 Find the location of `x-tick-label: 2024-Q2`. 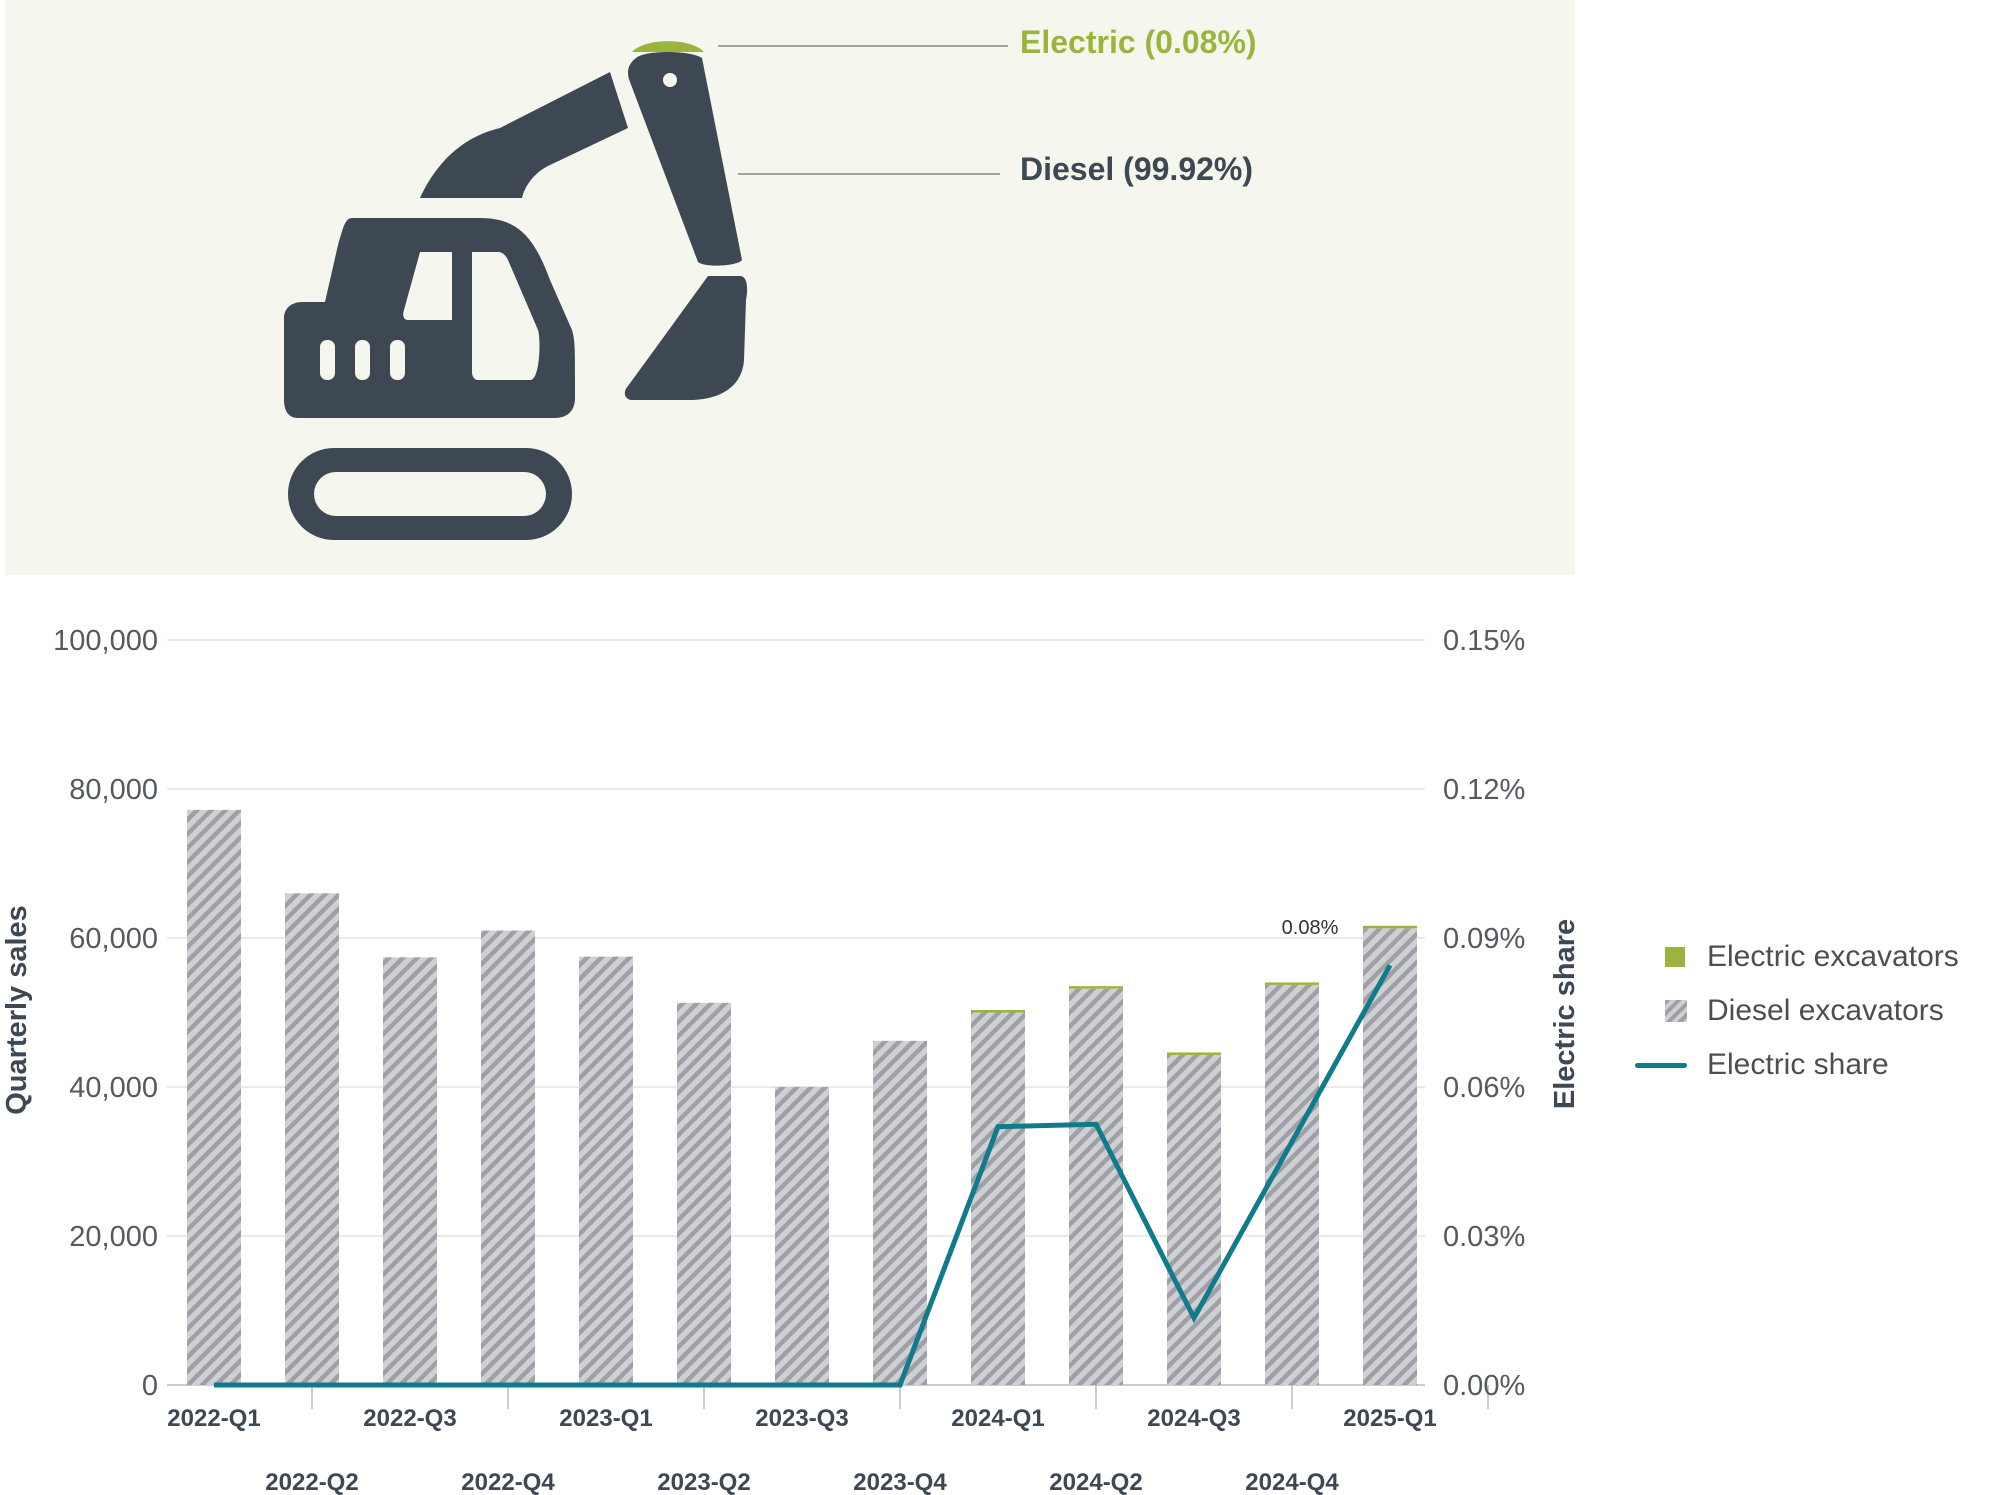

x-tick-label: 2024-Q2 is located at coordinates (1095, 1482).